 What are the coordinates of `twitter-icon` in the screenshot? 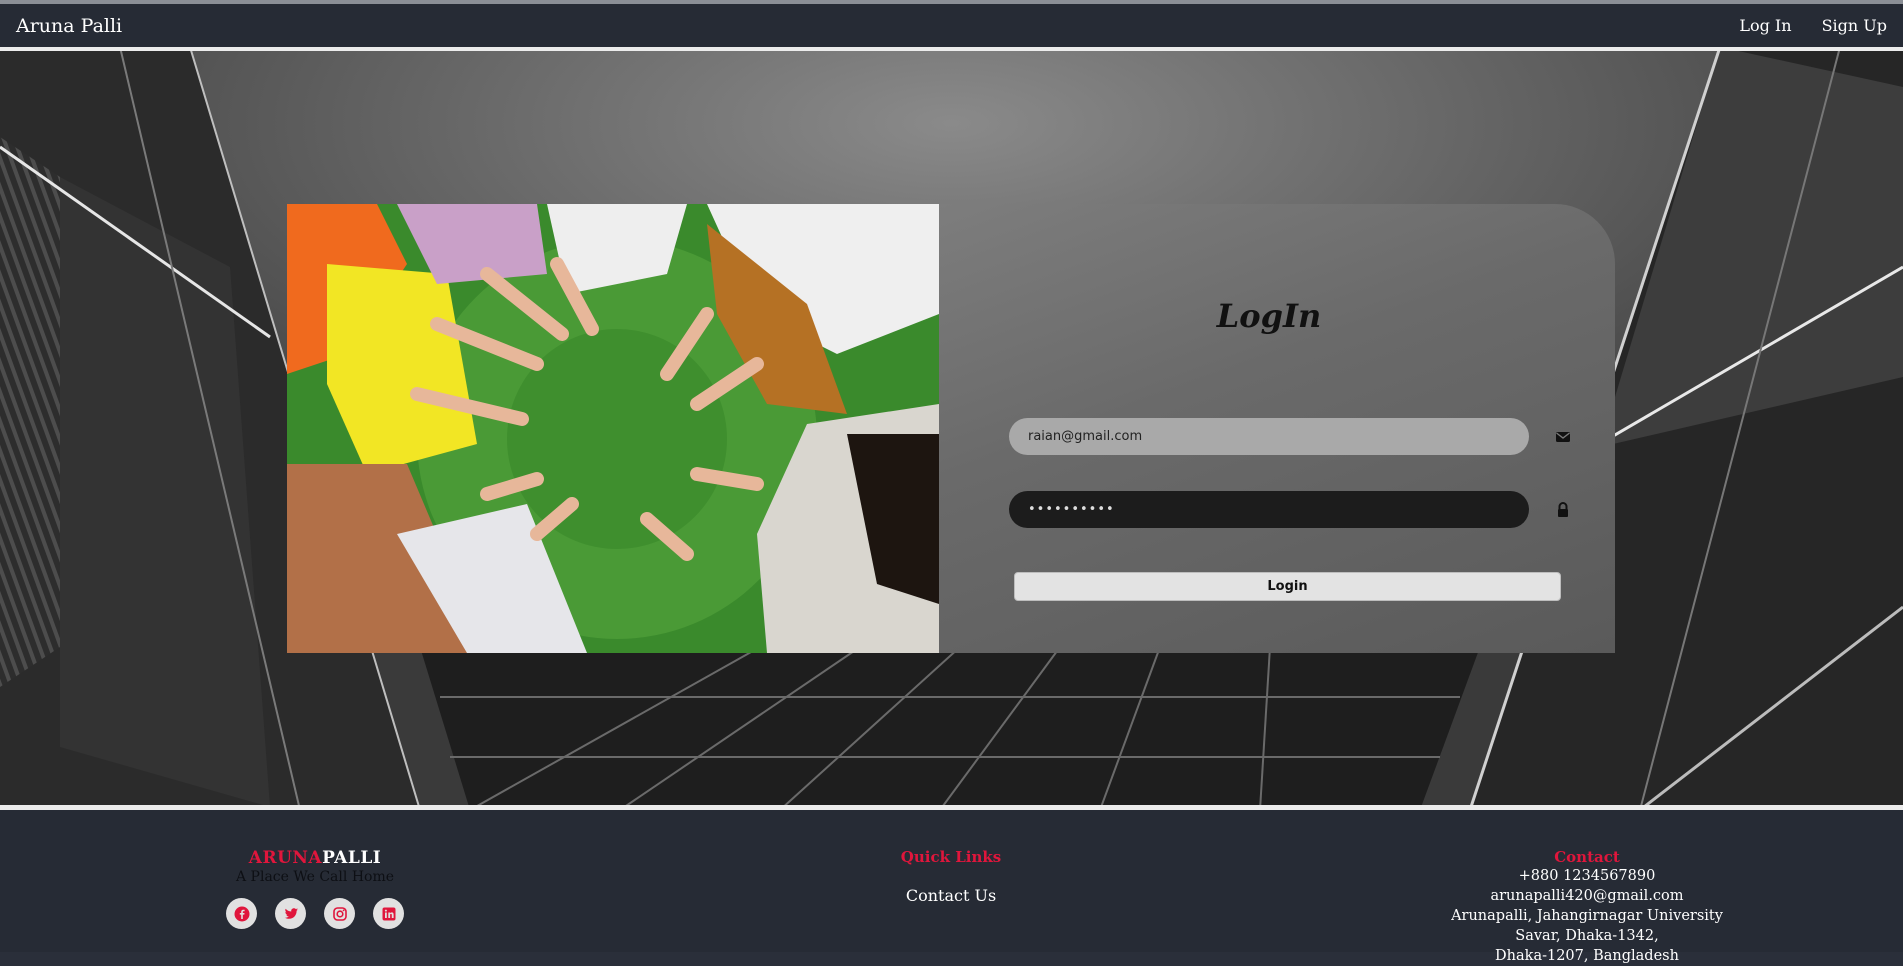 It's located at (291, 913).